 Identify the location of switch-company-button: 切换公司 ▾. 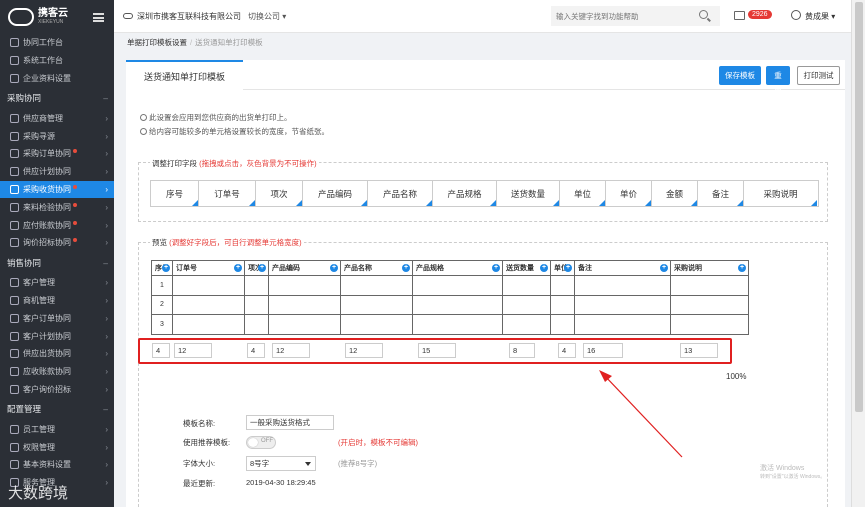
(267, 16).